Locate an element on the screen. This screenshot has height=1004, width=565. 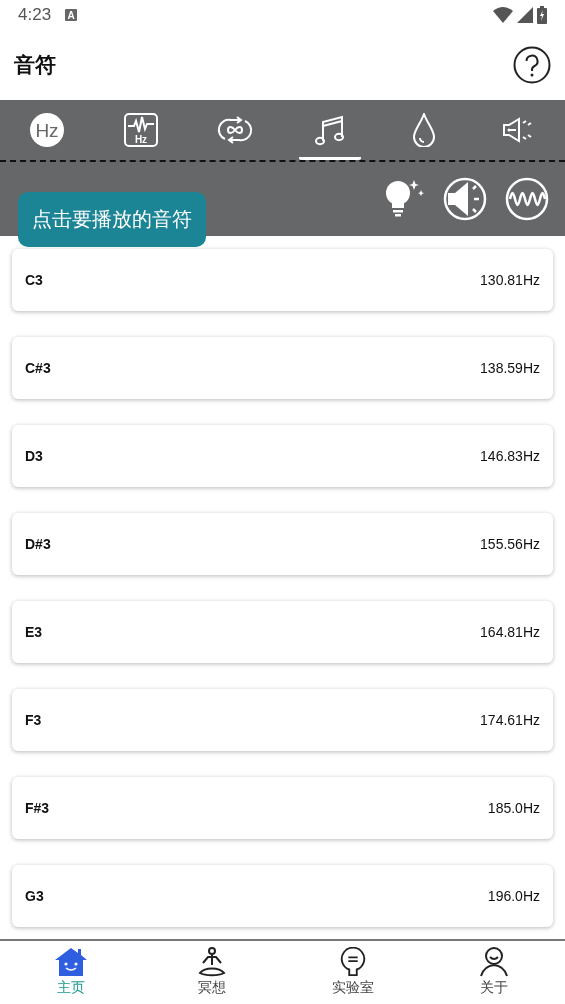
home-icon is located at coordinates (70, 962).